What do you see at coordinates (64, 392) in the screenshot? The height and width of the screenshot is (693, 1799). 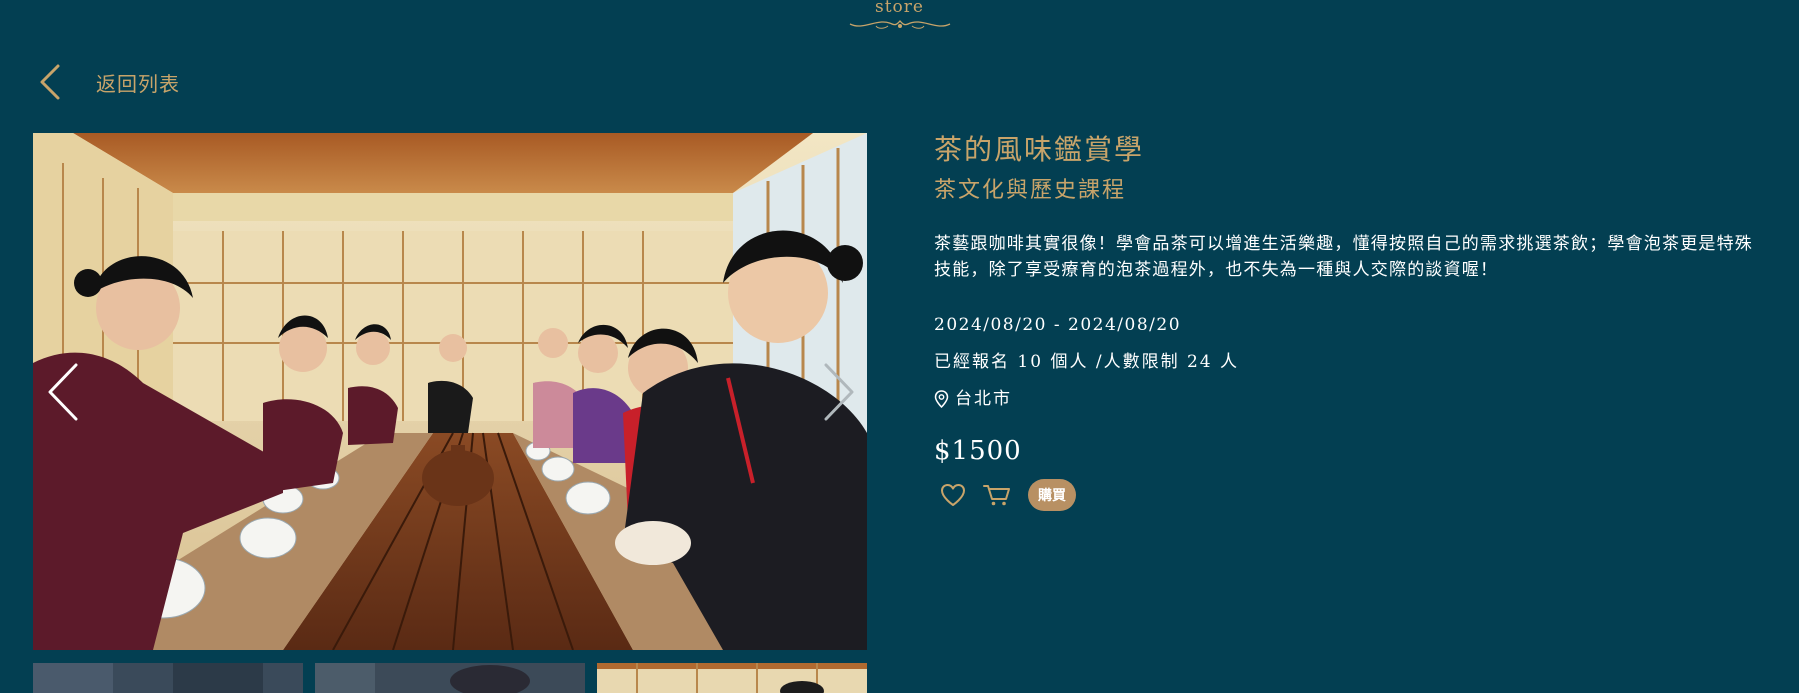 I see `carousel-prev-arrow` at bounding box center [64, 392].